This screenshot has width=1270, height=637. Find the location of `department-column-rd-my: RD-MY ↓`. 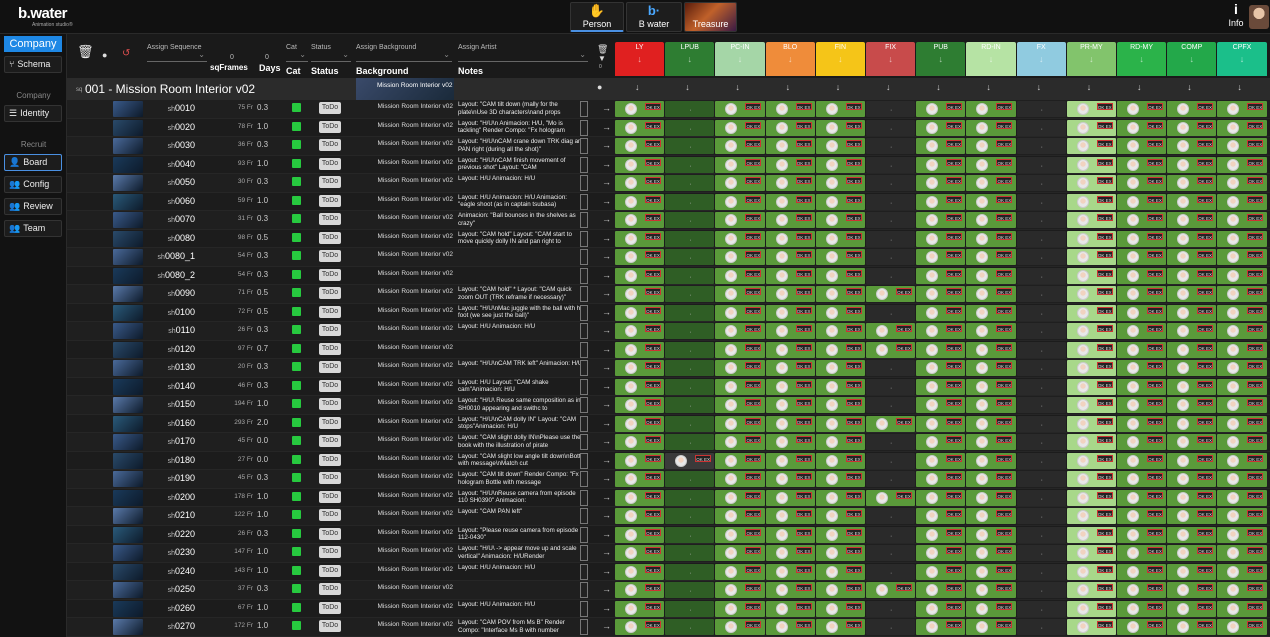

department-column-rd-my: RD-MY ↓ is located at coordinates (1142, 59).